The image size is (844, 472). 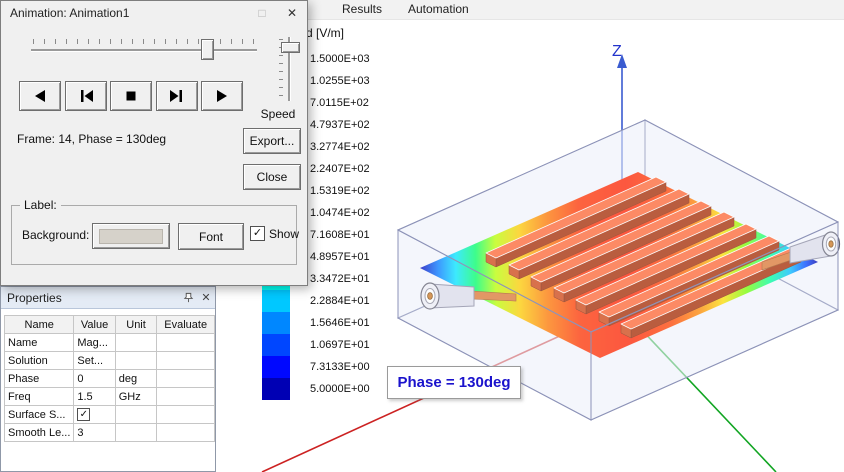 I want to click on maximize-icon: □, so click(x=262, y=13).